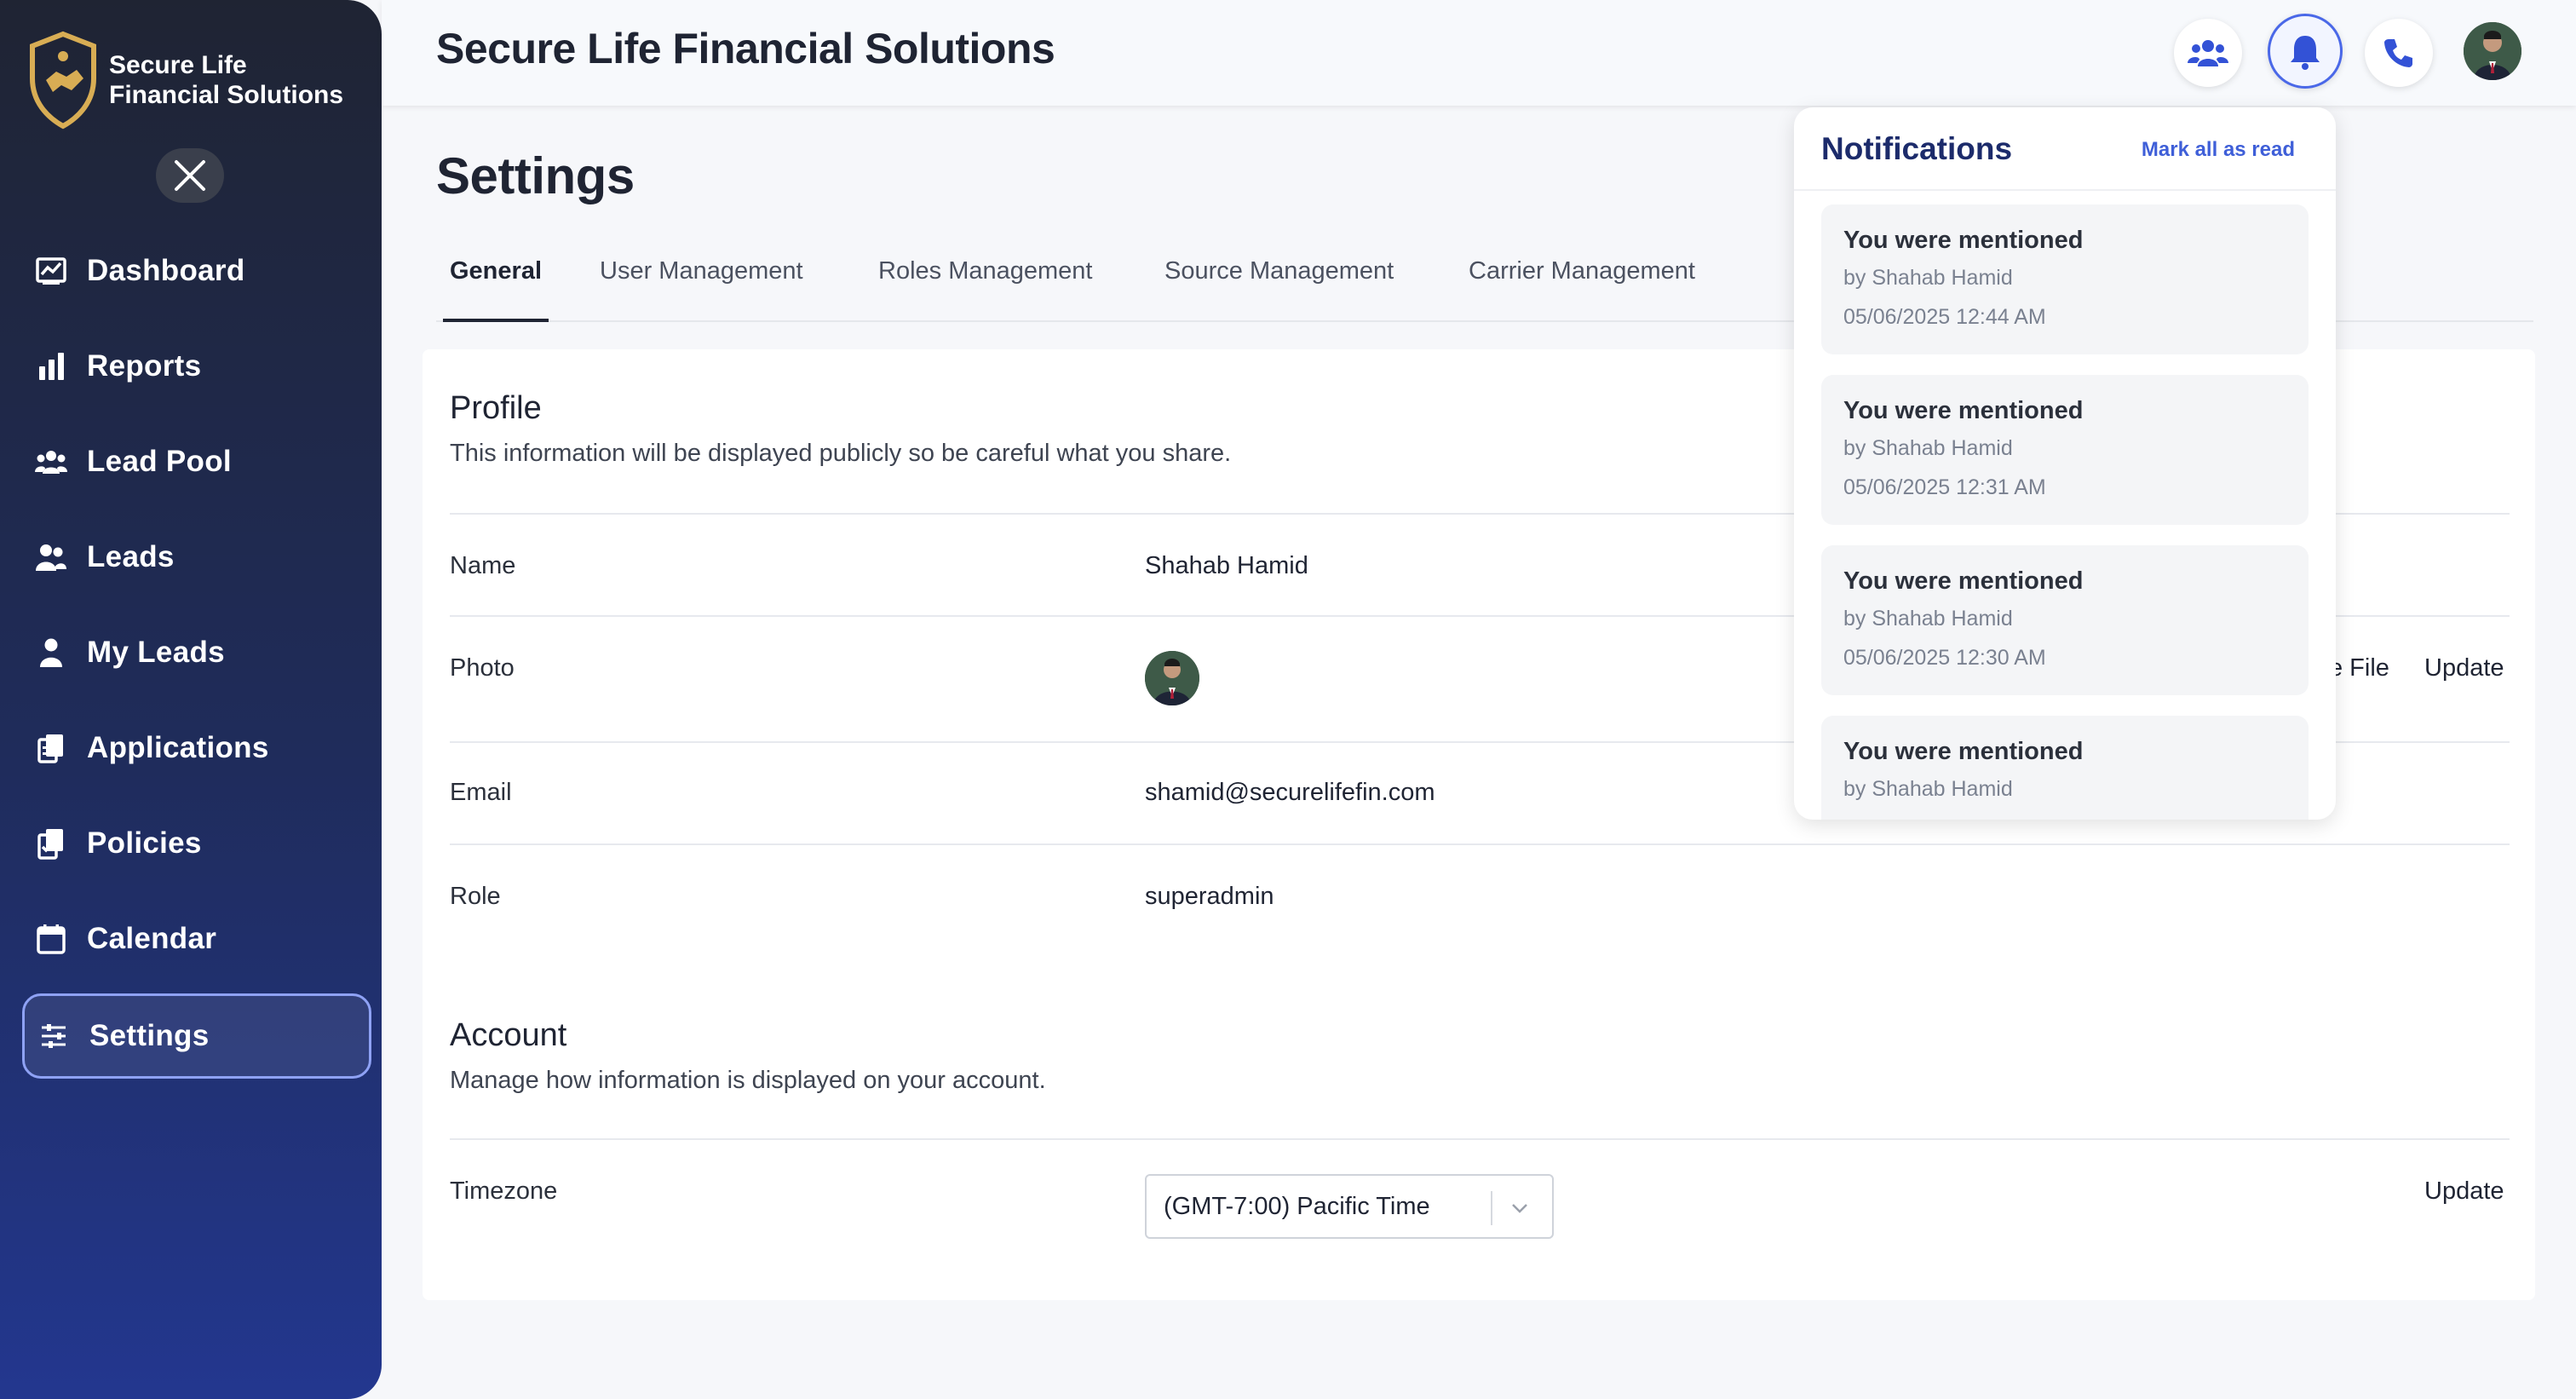 The width and height of the screenshot is (2576, 1399). I want to click on email-value: shamid@securelifefin.com, so click(1290, 792).